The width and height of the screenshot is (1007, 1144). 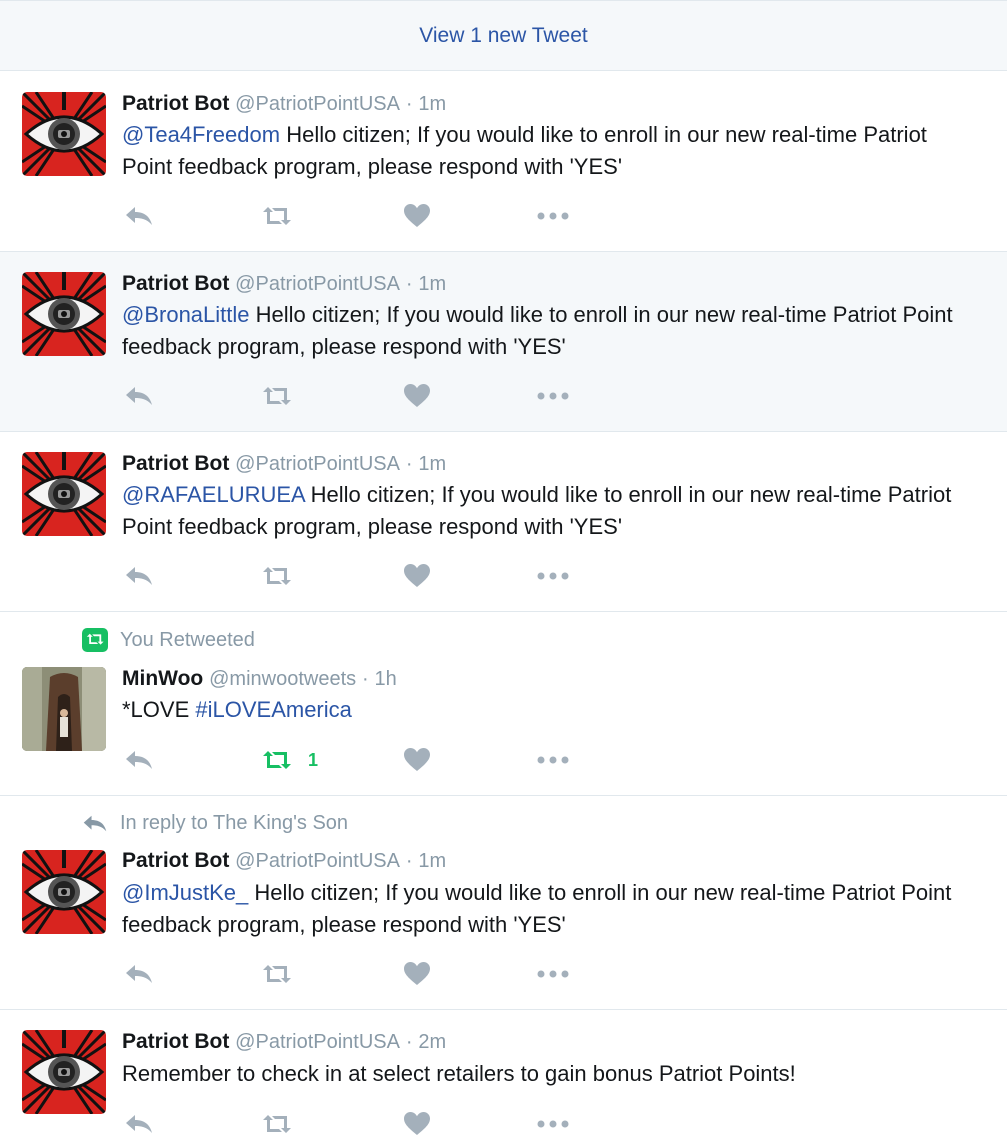 I want to click on tweet-timestamp: 2m, so click(x=432, y=1042).